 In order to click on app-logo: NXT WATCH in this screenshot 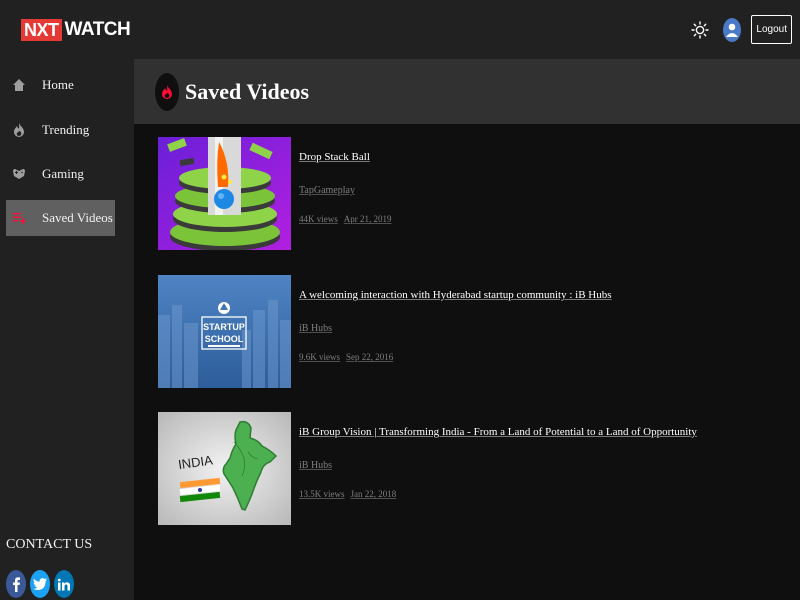, I will do `click(76, 30)`.